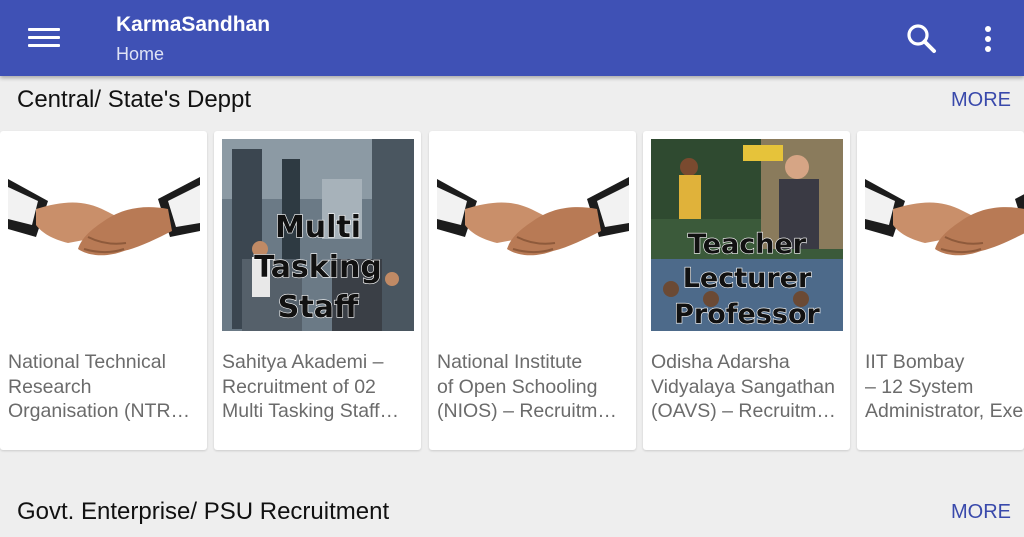 The width and height of the screenshot is (1024, 537). I want to click on search-icon, so click(921, 39).